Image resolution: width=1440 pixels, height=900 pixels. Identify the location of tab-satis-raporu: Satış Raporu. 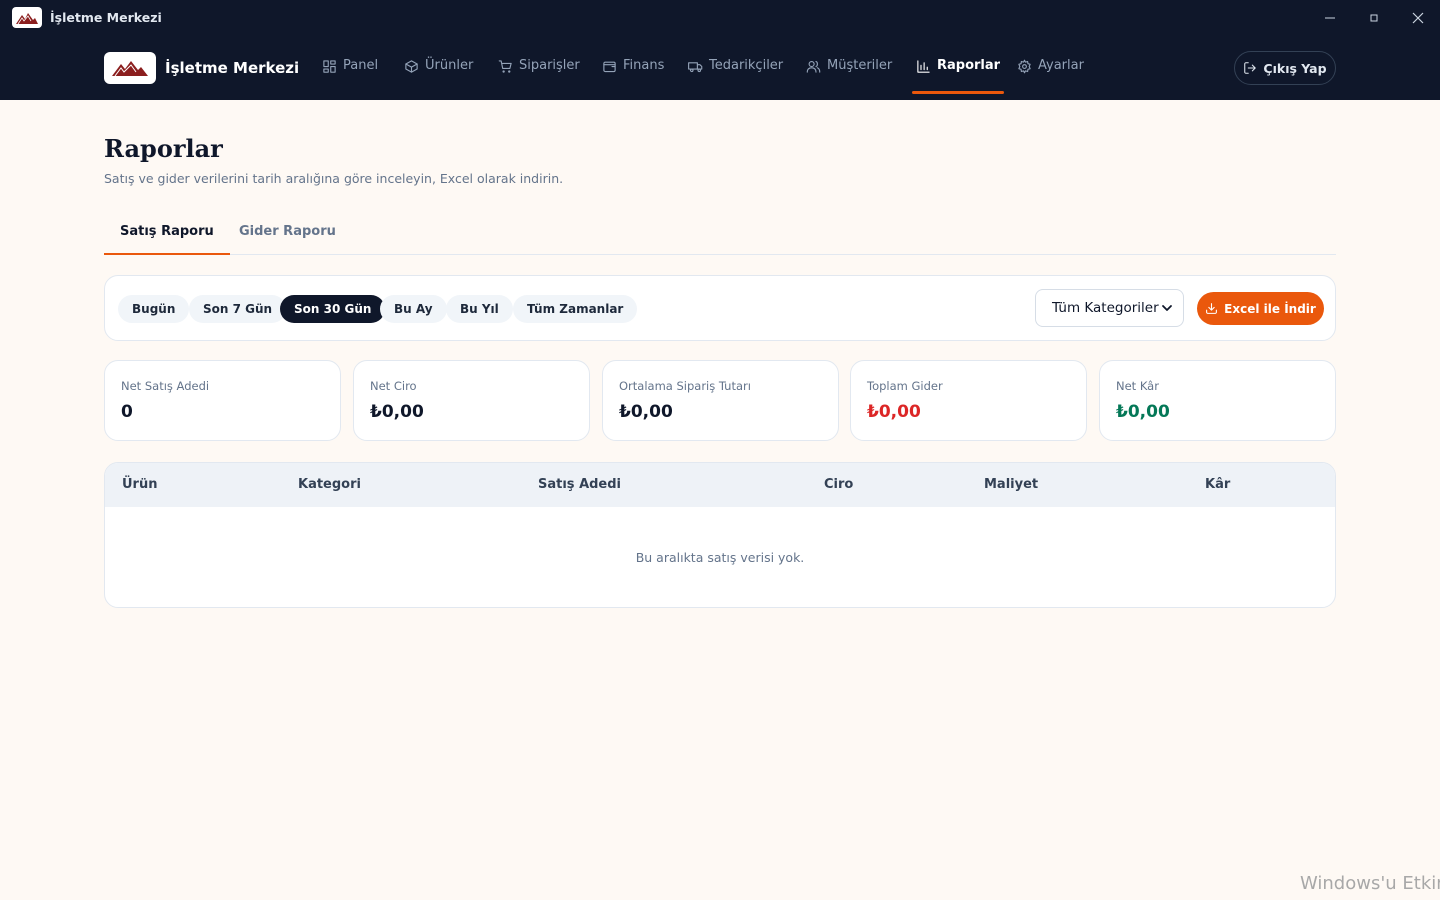
(167, 235).